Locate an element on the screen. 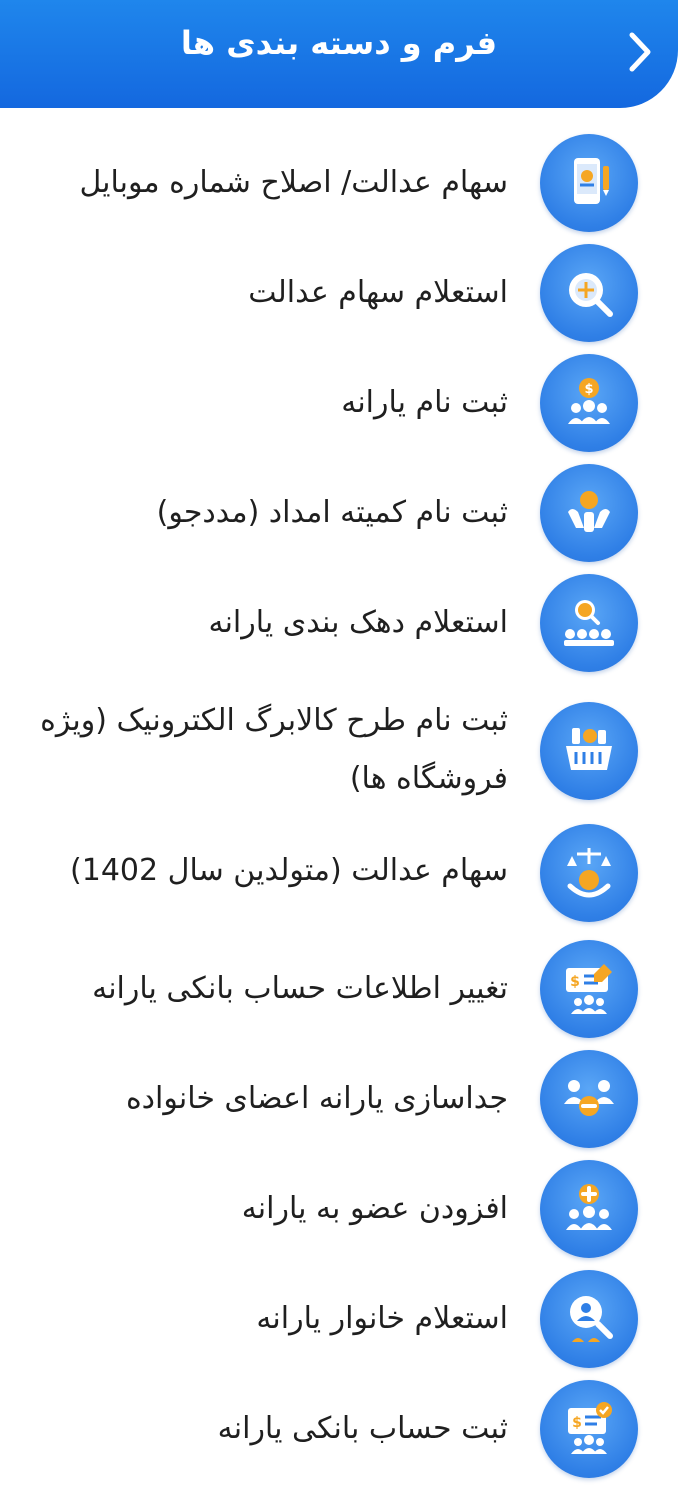  list-item-label: استعلام سهام عدالت is located at coordinates (378, 292).